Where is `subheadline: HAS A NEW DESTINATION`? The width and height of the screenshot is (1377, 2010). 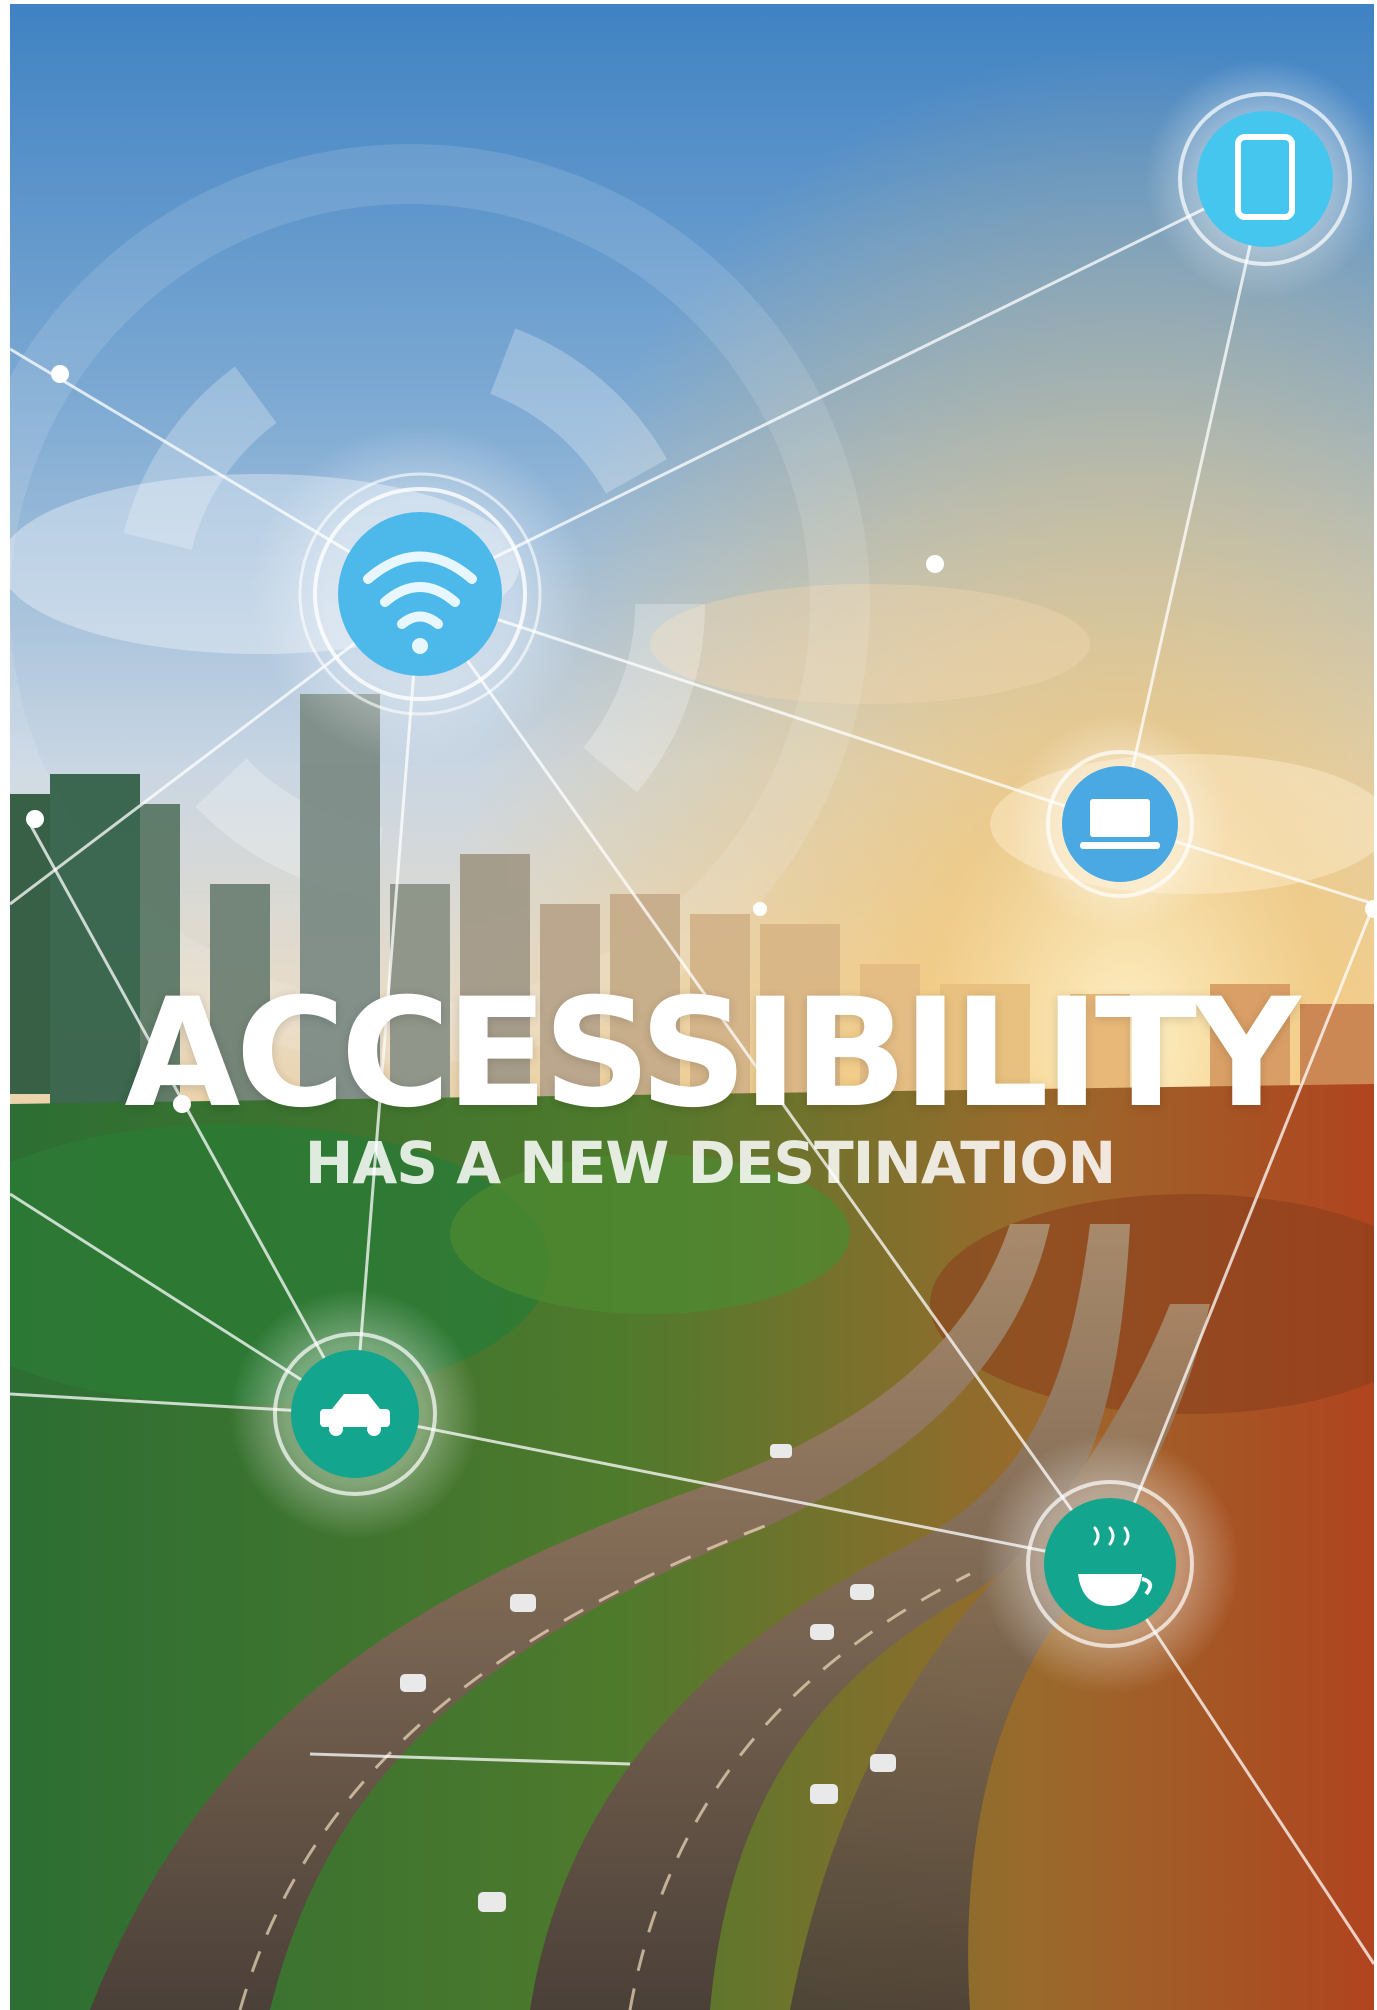
subheadline: HAS A NEW DESTINATION is located at coordinates (710, 1163).